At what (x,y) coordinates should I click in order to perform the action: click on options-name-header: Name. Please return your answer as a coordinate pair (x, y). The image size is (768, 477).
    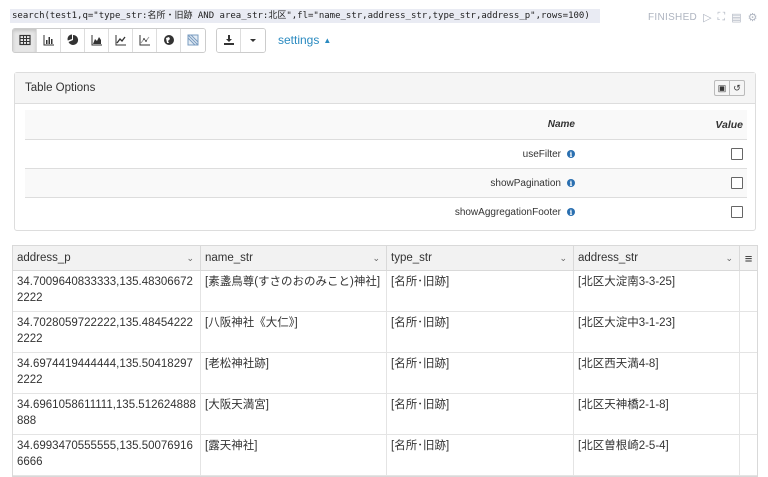
    Looking at the image, I should click on (561, 124).